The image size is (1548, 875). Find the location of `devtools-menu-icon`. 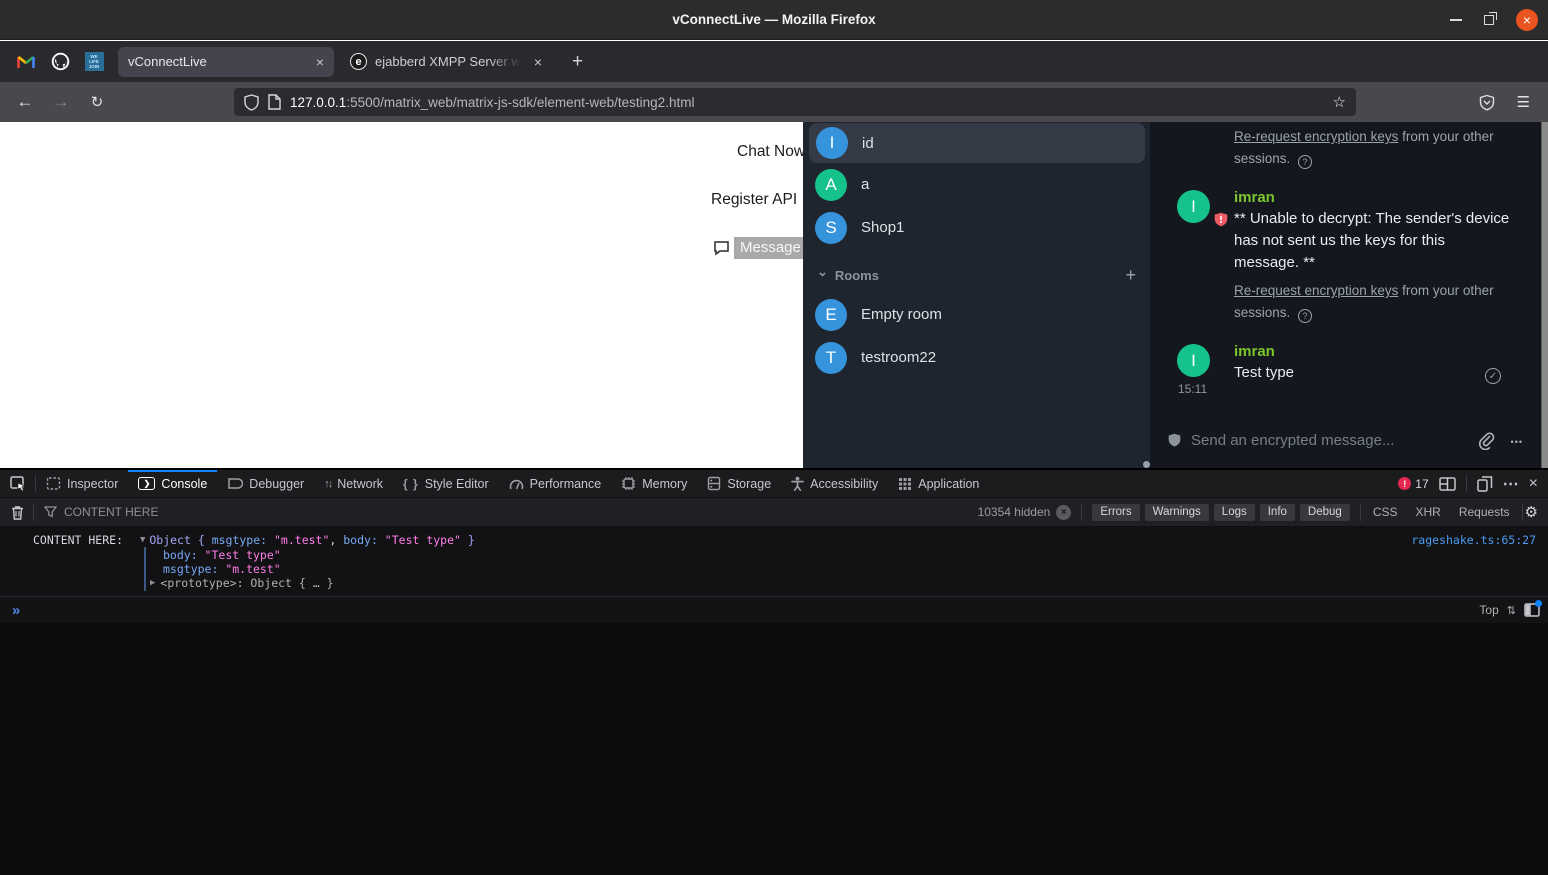

devtools-menu-icon is located at coordinates (1511, 484).